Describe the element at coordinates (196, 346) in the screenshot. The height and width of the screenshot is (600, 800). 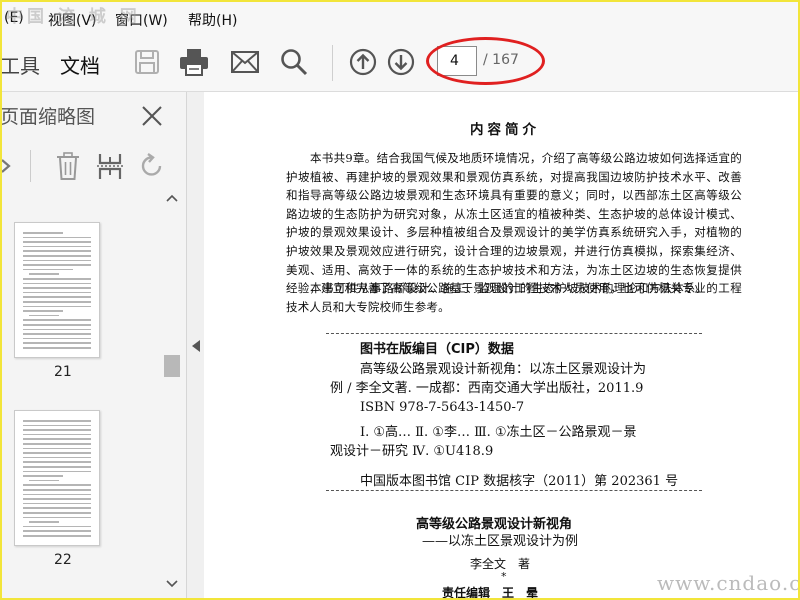
I see `collapse-panel-icon` at that location.